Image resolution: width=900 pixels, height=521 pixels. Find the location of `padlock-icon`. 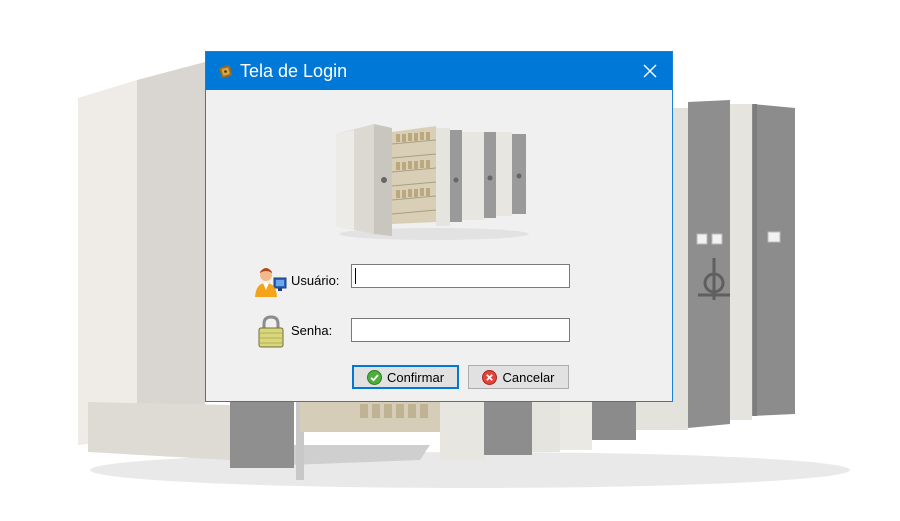

padlock-icon is located at coordinates (225, 71).